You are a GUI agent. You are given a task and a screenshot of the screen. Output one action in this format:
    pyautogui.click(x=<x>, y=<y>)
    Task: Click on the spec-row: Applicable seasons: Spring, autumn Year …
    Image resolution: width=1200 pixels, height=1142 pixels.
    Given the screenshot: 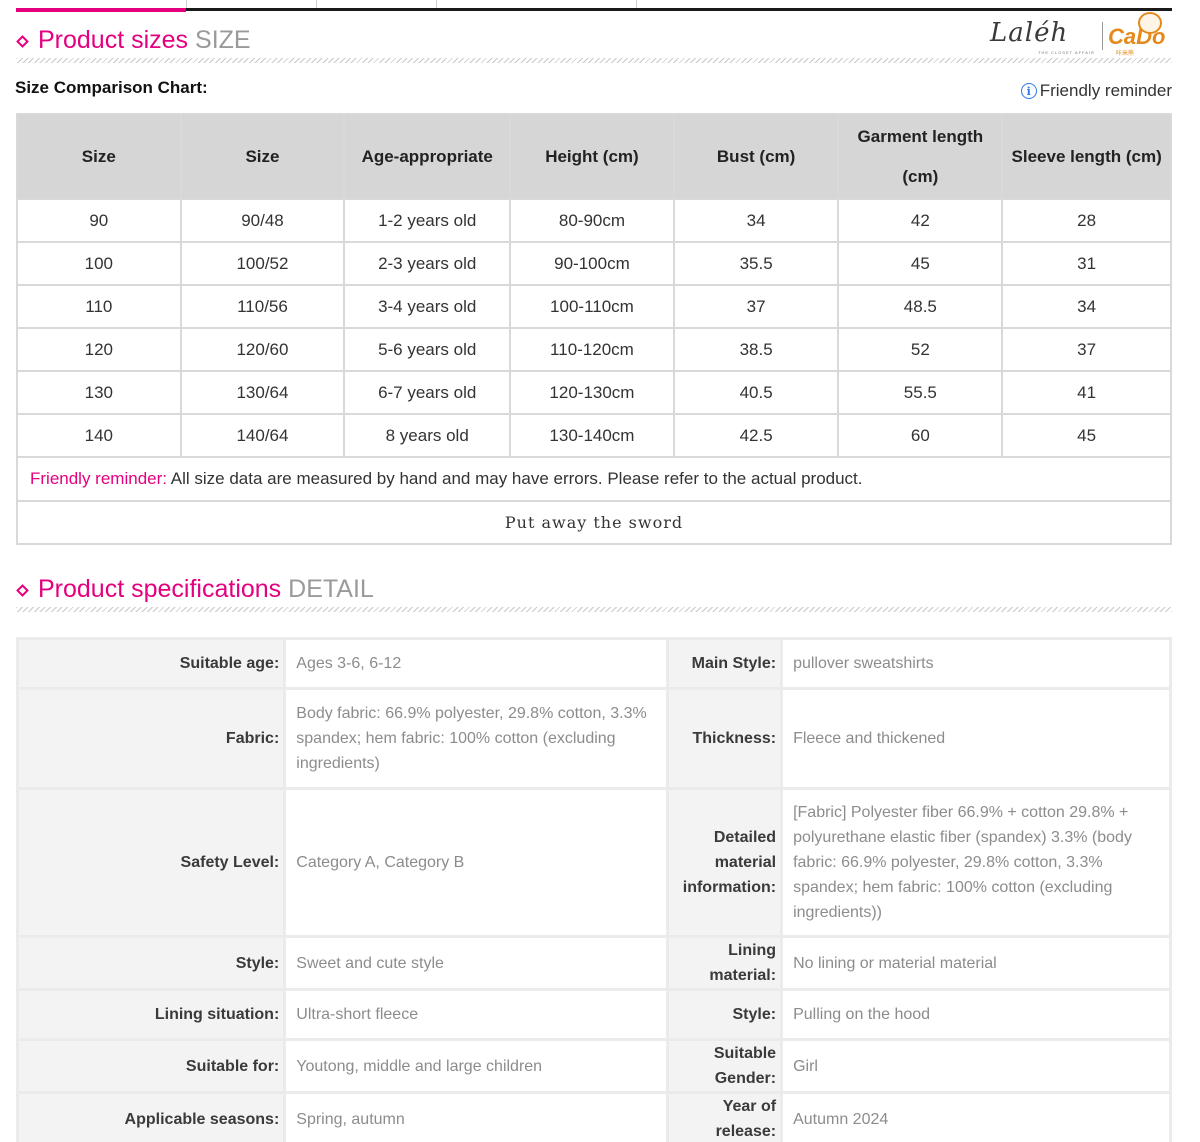 What is the action you would take?
    pyautogui.click(x=593, y=1116)
    